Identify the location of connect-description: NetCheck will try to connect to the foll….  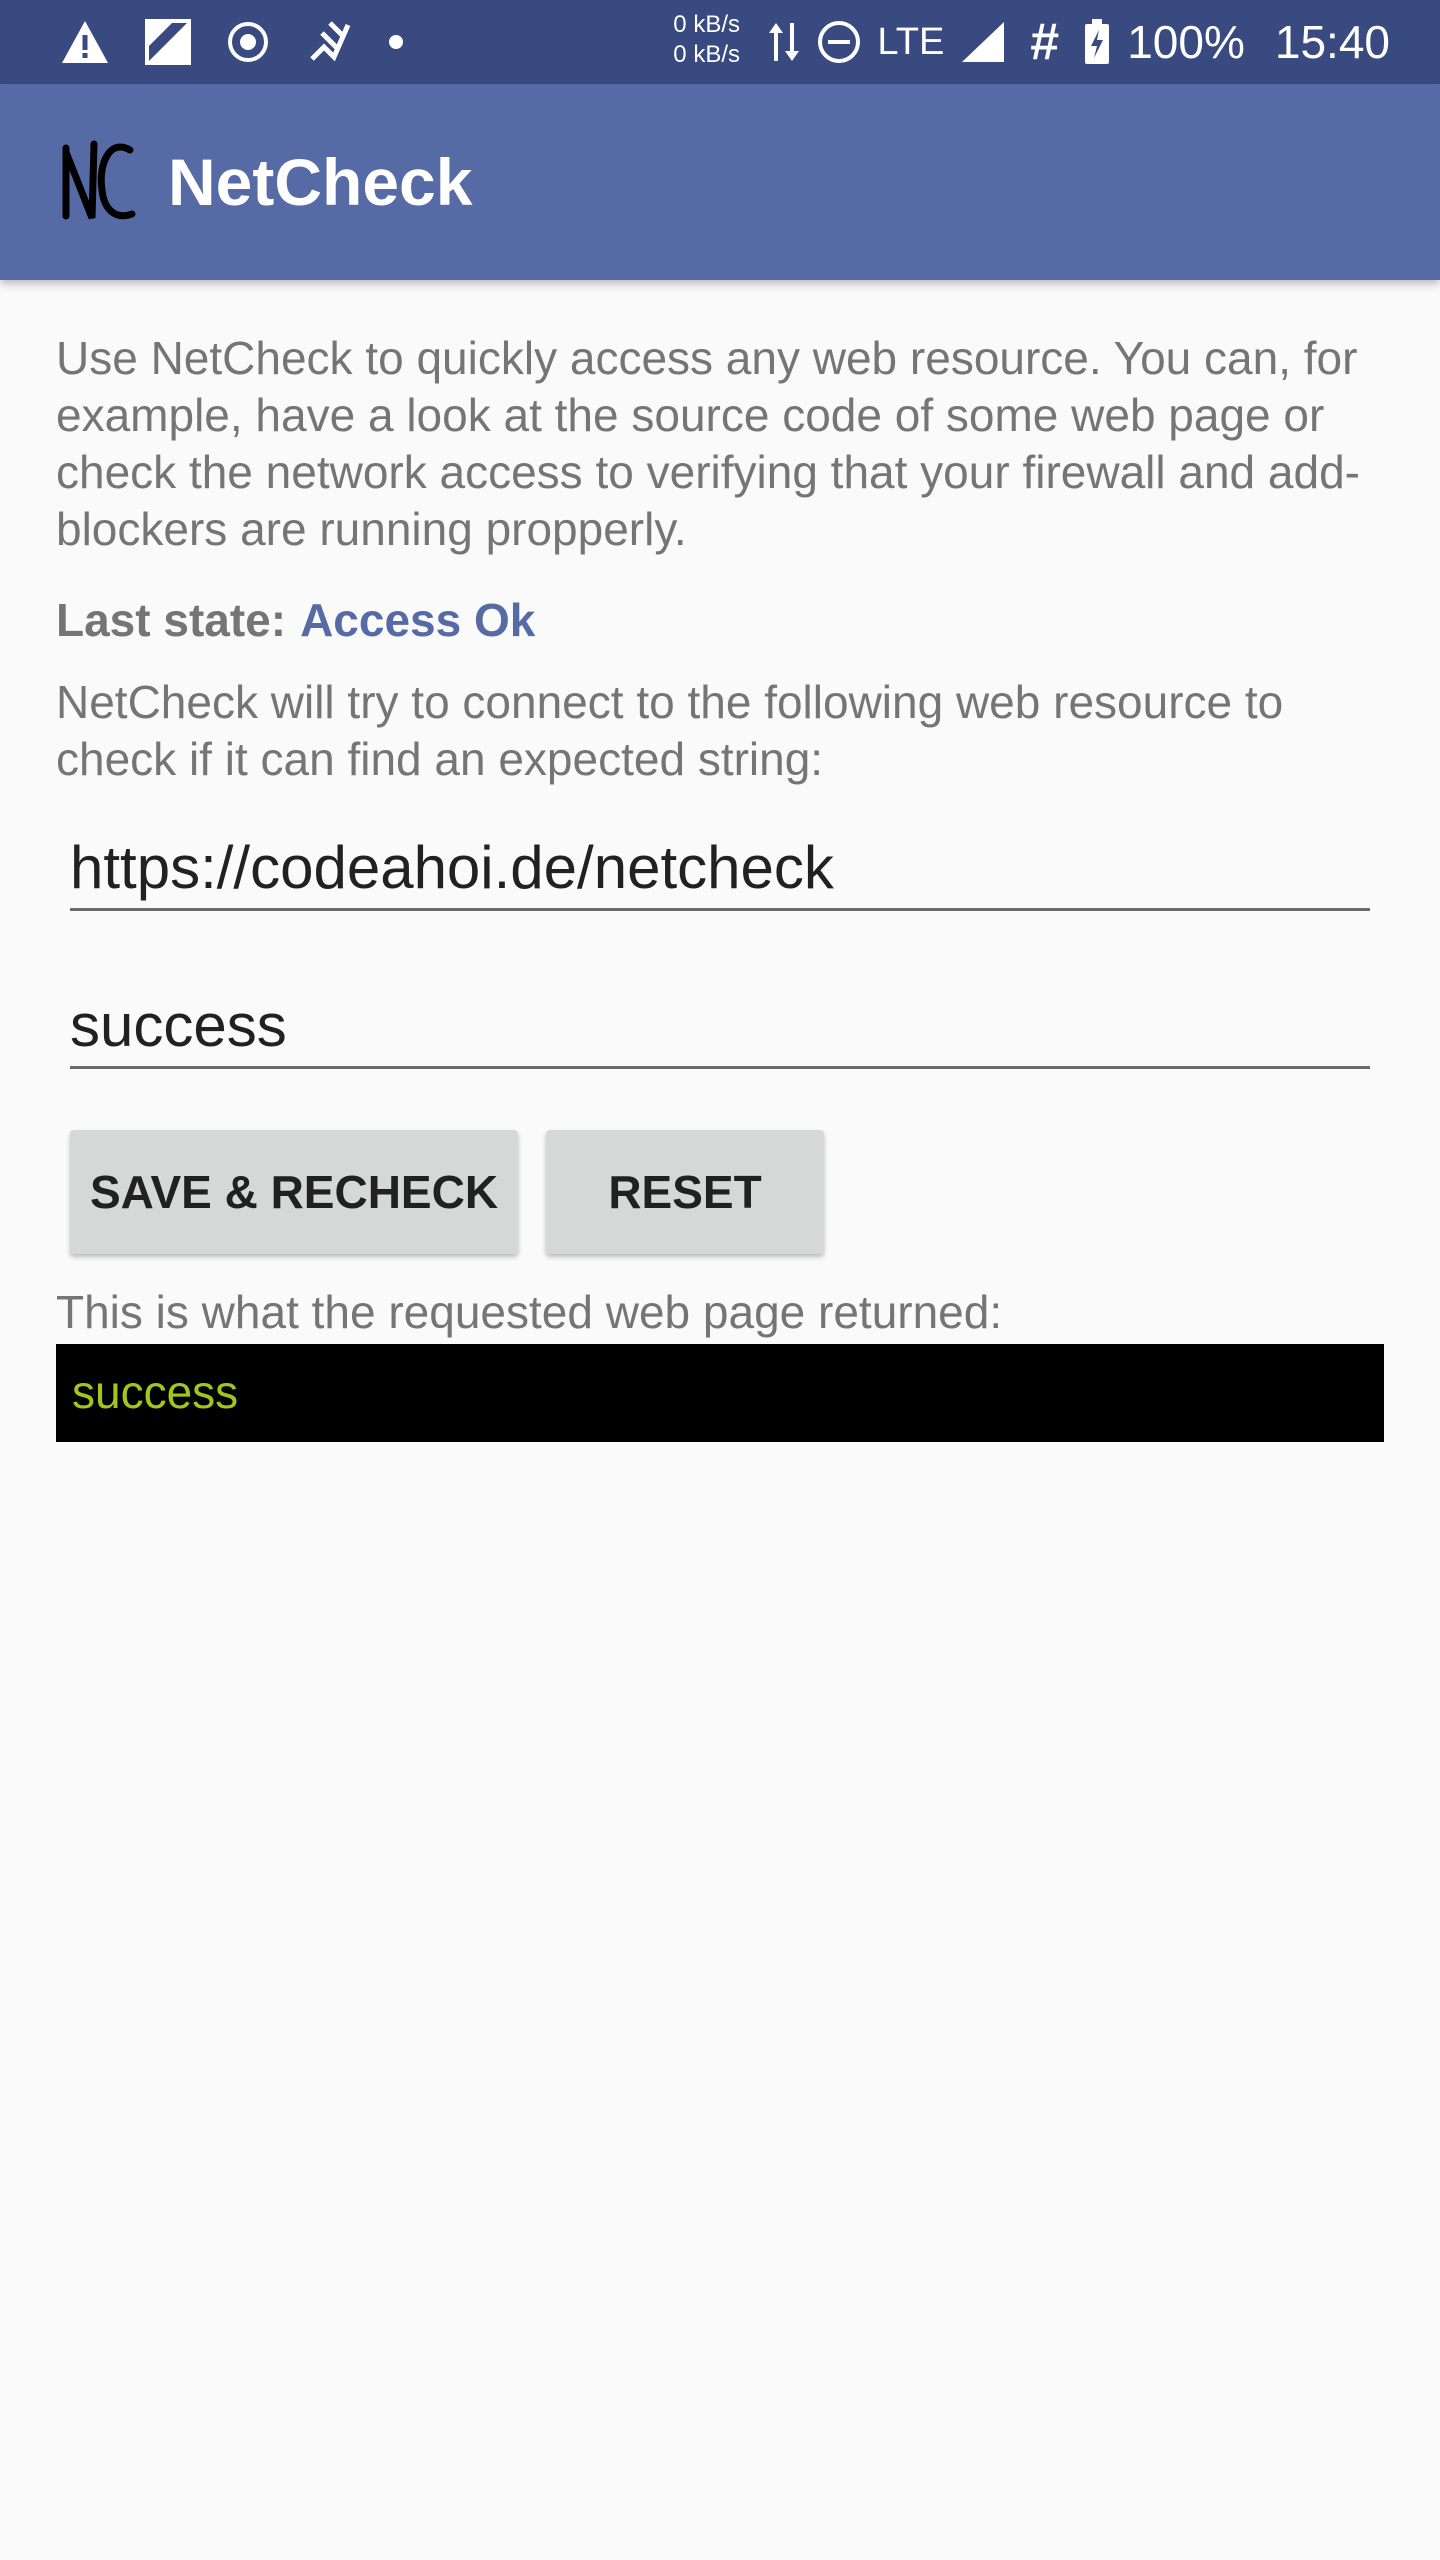
(670, 730).